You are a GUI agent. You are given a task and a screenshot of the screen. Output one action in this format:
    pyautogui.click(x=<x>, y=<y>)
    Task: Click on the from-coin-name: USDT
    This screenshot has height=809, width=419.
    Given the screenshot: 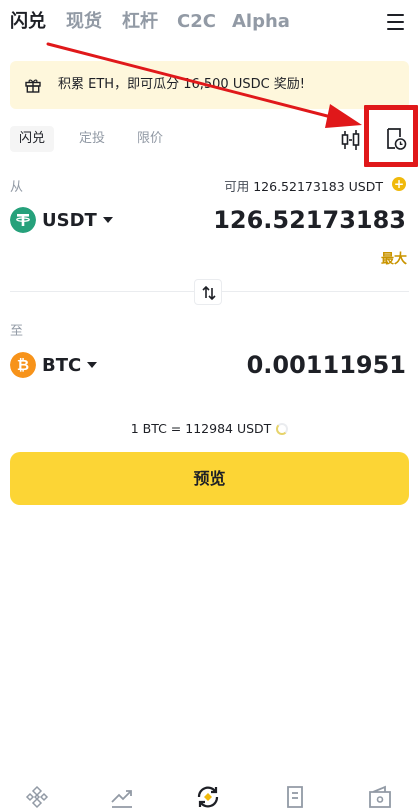 What is the action you would take?
    pyautogui.click(x=69, y=220)
    